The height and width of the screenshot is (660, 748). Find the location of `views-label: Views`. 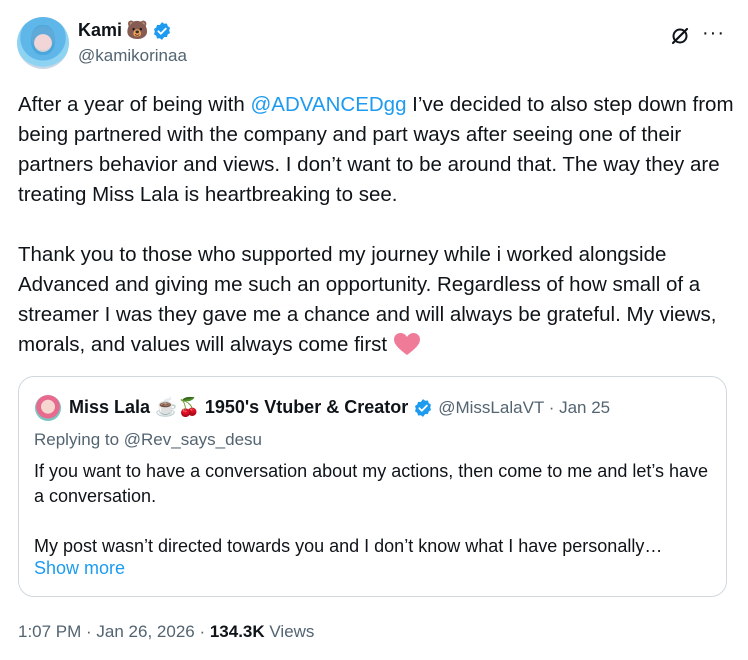

views-label: Views is located at coordinates (289, 631).